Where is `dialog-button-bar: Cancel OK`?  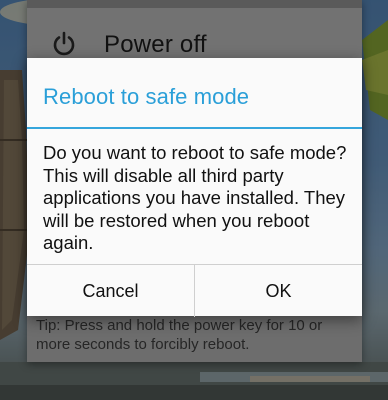
dialog-button-bar: Cancel OK is located at coordinates (194, 290).